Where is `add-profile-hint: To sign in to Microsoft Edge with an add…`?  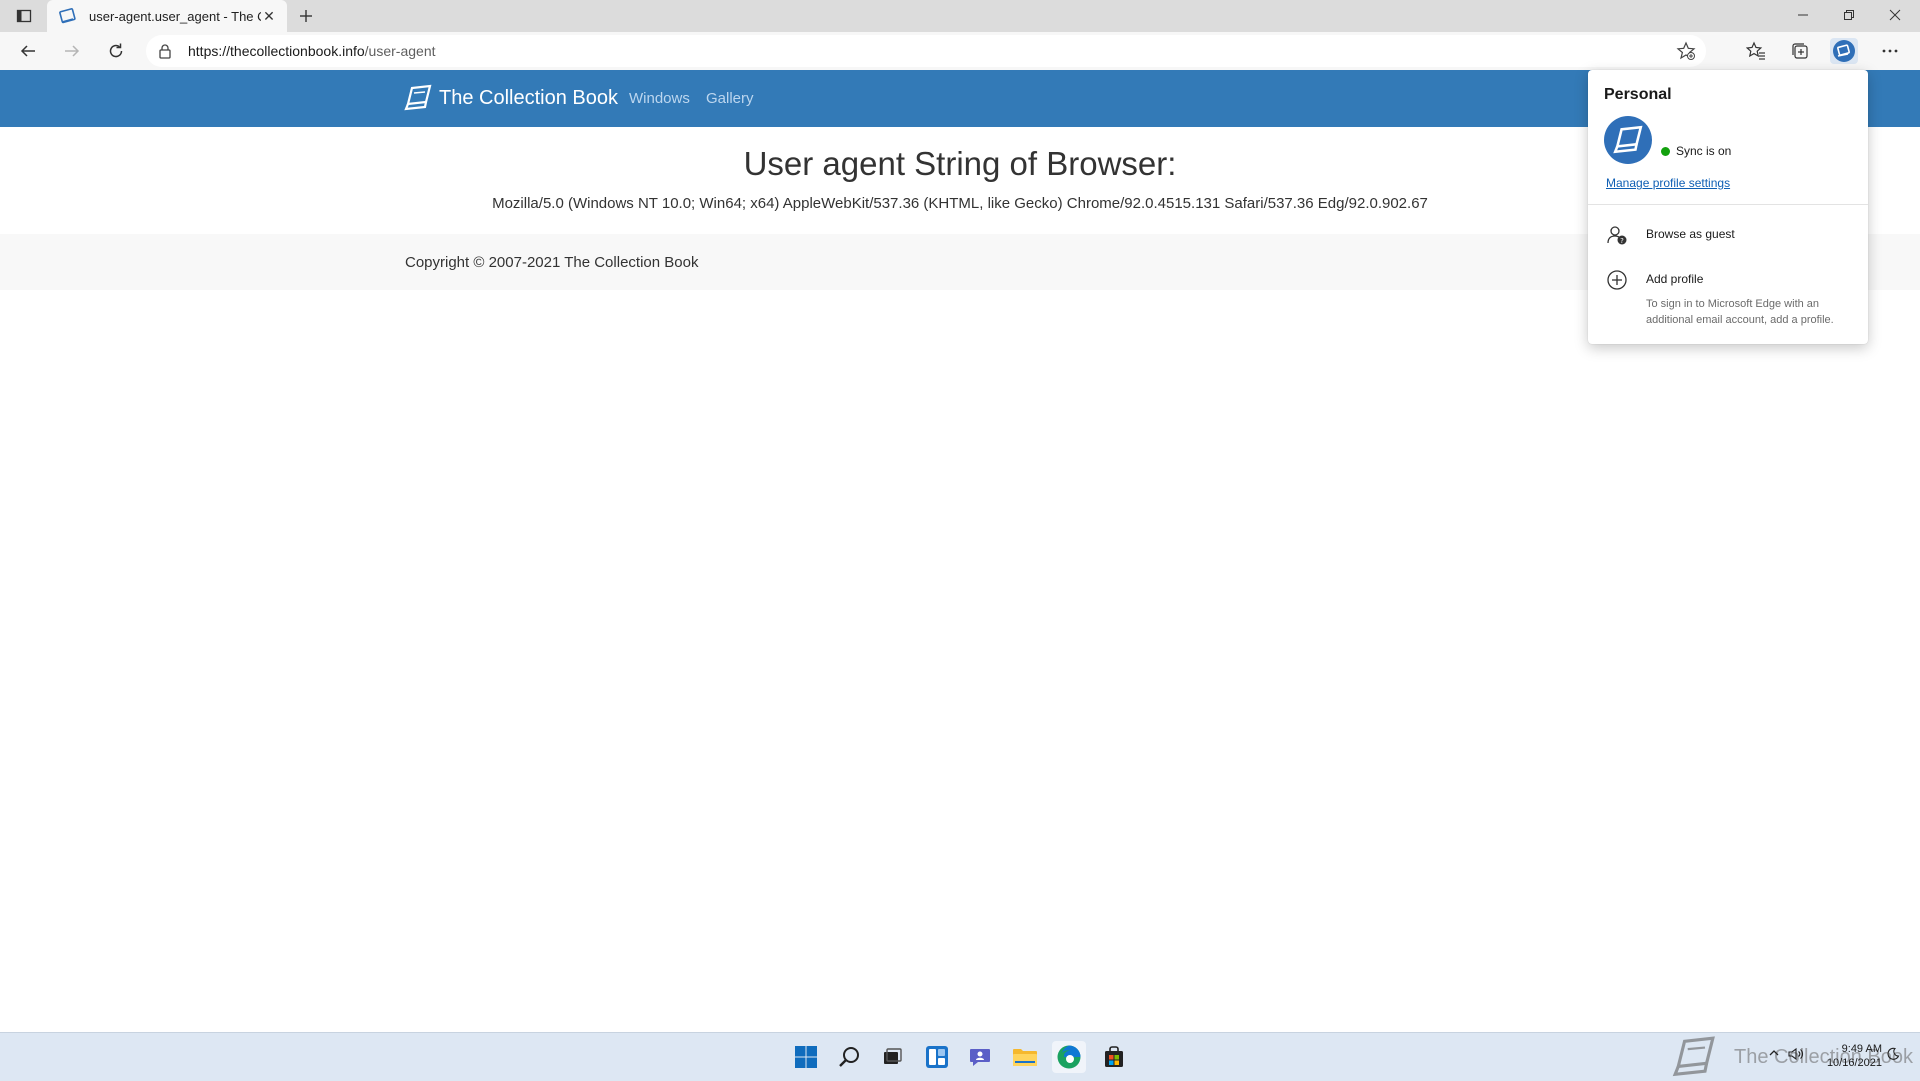
add-profile-hint: To sign in to Microsoft Edge with an add… is located at coordinates (1740, 312).